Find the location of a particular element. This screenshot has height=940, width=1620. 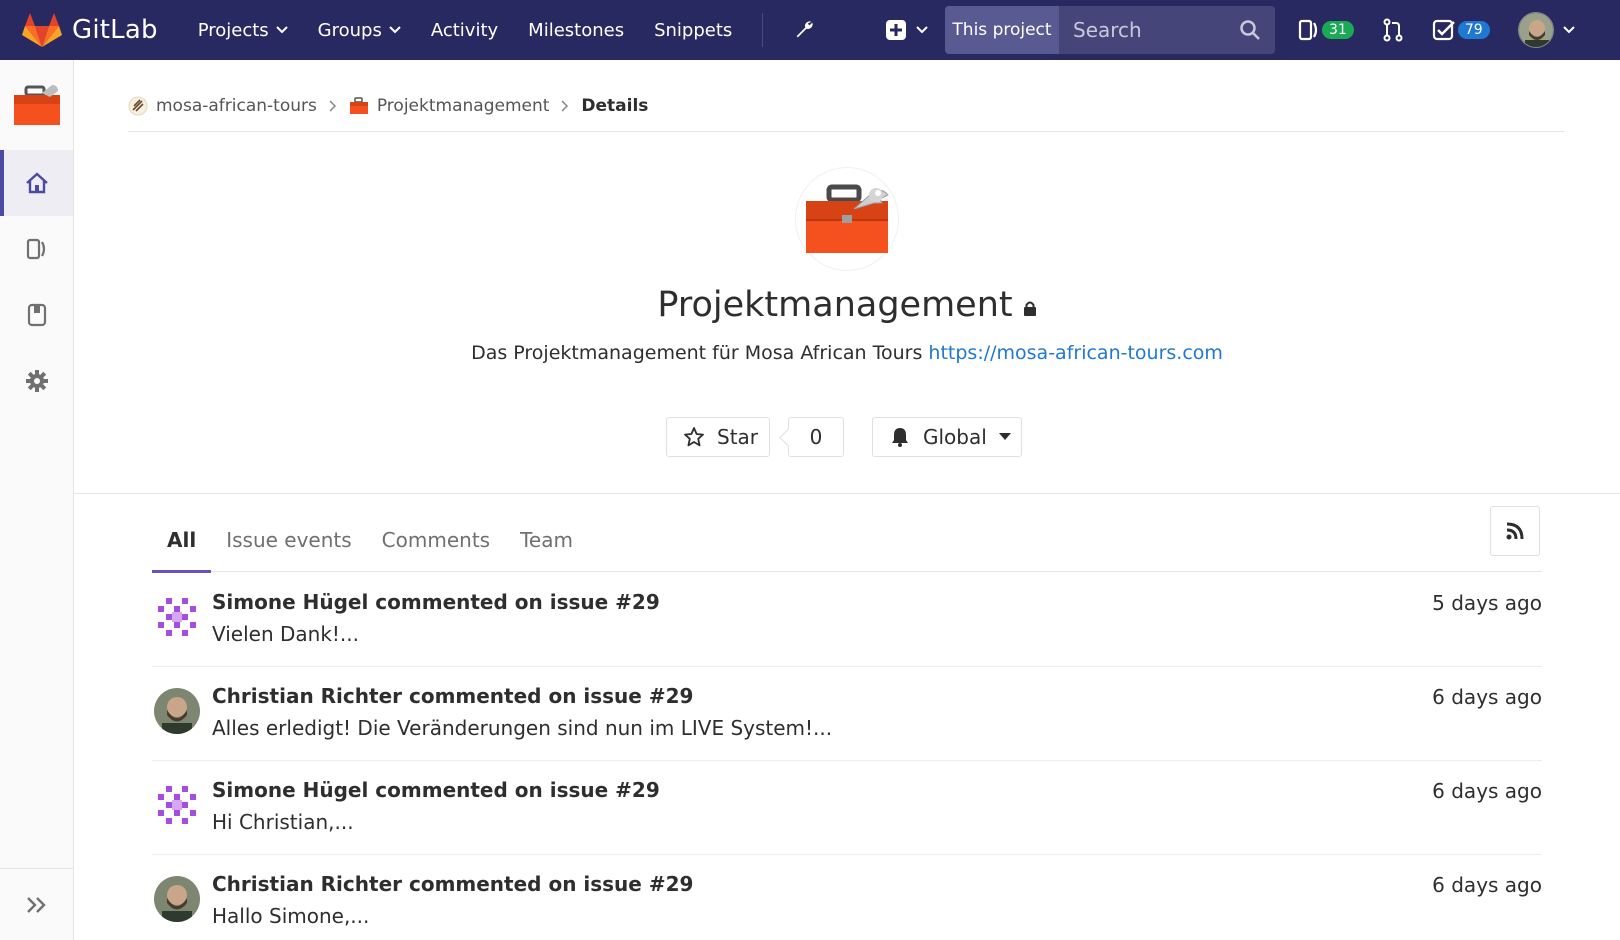

nav-link-label: Projects is located at coordinates (233, 30).